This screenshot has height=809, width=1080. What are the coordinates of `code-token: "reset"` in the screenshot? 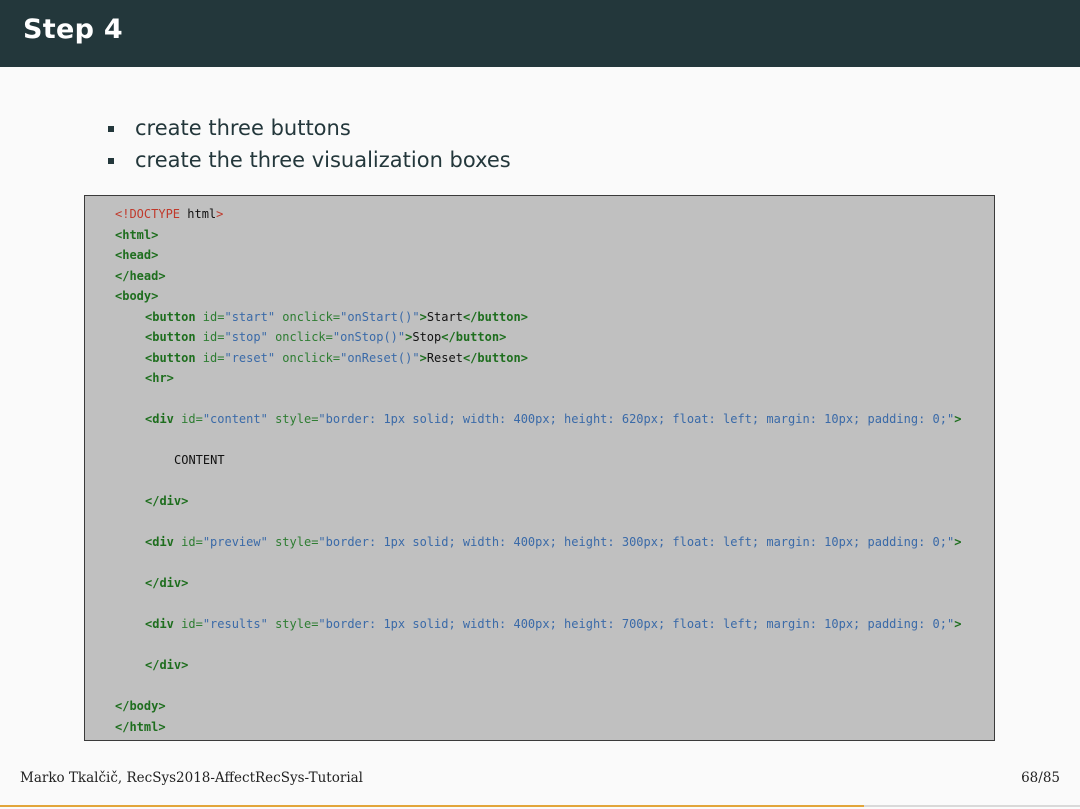 It's located at (250, 357).